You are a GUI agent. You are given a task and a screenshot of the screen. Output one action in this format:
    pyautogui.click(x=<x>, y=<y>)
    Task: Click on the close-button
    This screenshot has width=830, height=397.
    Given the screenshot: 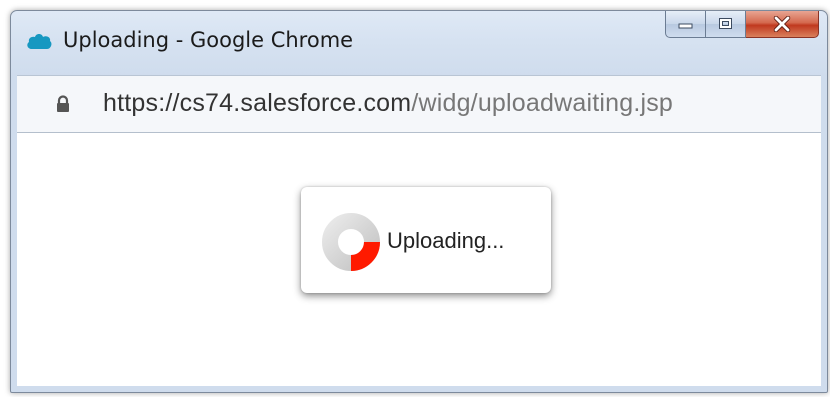 What is the action you would take?
    pyautogui.click(x=782, y=24)
    